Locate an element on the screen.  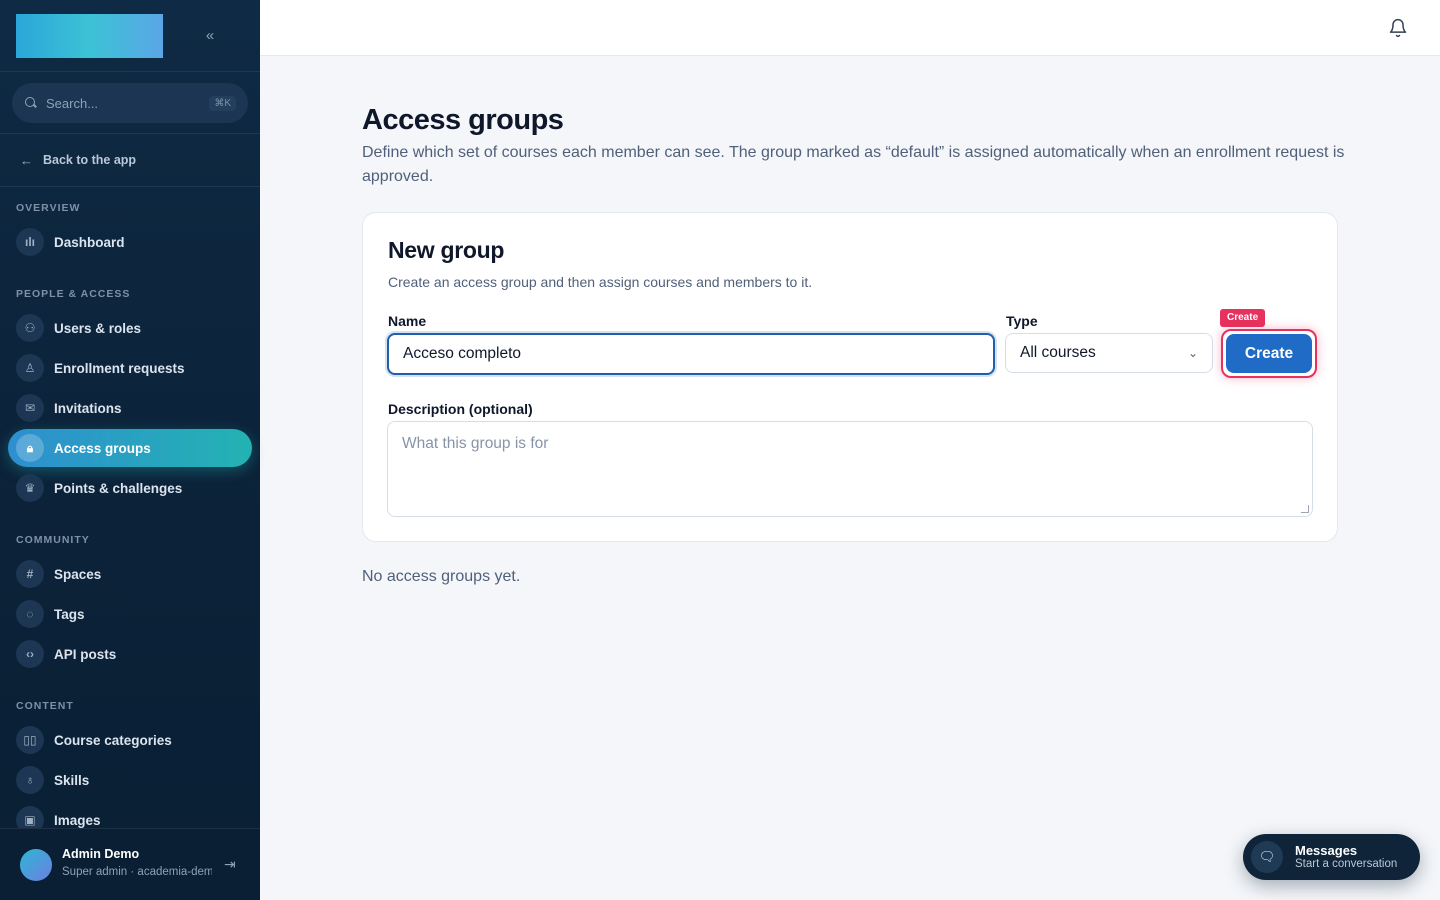
sidebar-item-label: Access groups is located at coordinates (102, 448).